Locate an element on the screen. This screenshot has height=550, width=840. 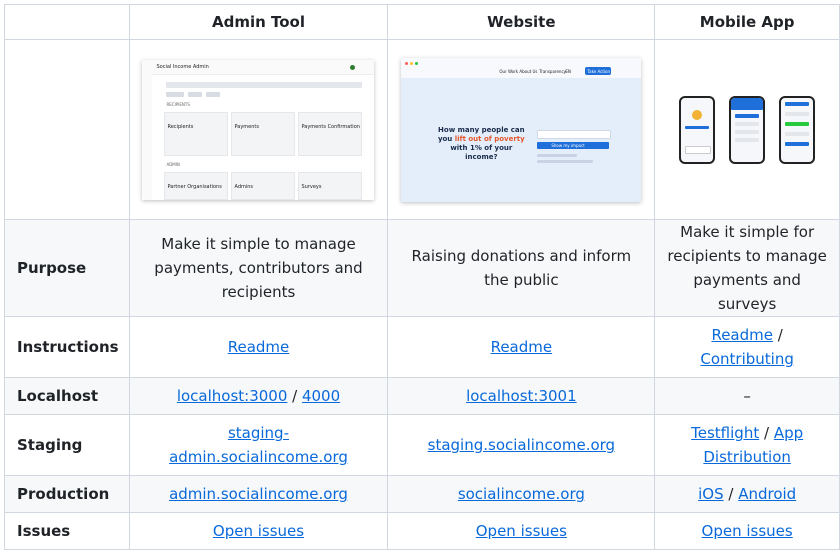
admin-staging-link: staging-admin.socialincome.org is located at coordinates (258, 445).